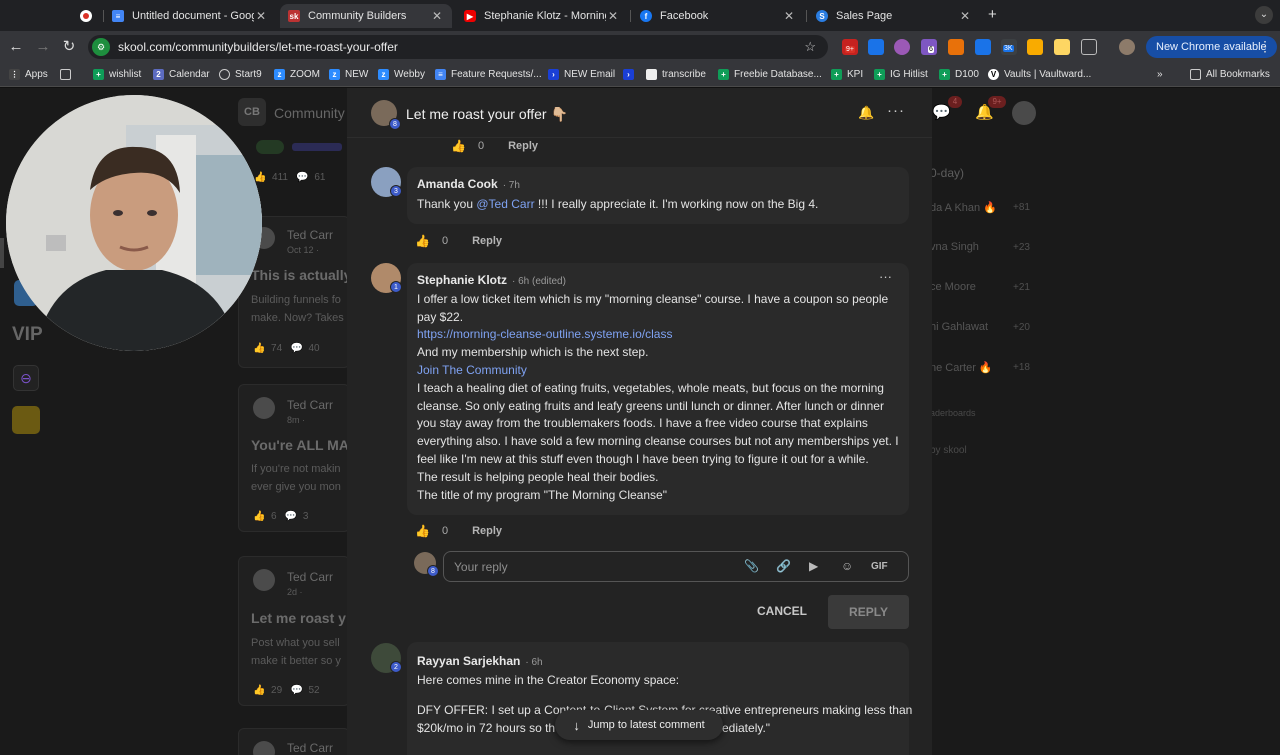  What do you see at coordinates (751, 566) in the screenshot?
I see `attachment-icon: 📎` at bounding box center [751, 566].